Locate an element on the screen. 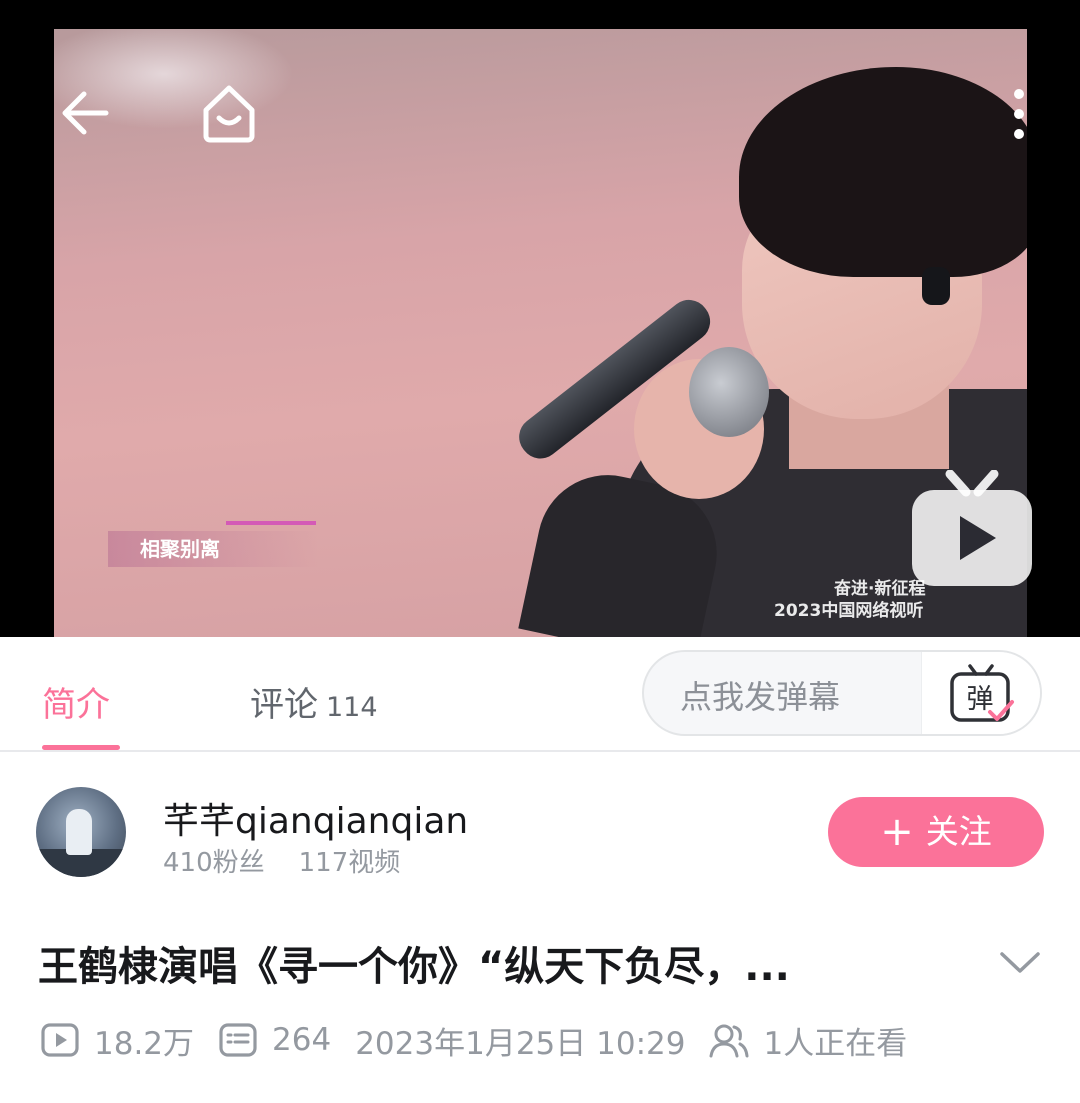  danmaku-toggle-button: 弹 is located at coordinates (980, 693).